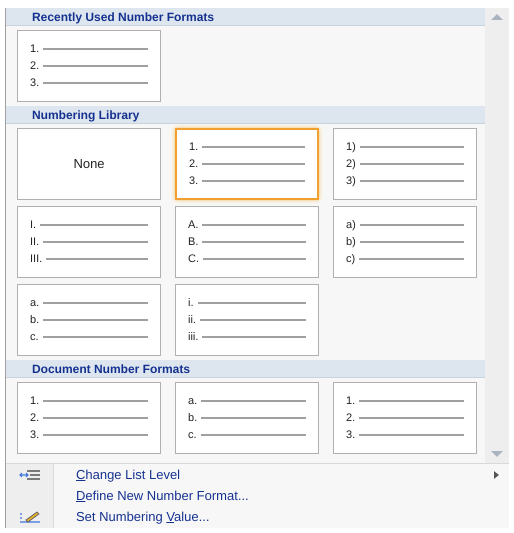 The image size is (514, 533). What do you see at coordinates (193, 337) in the screenshot?
I see `list-number: iii.` at bounding box center [193, 337].